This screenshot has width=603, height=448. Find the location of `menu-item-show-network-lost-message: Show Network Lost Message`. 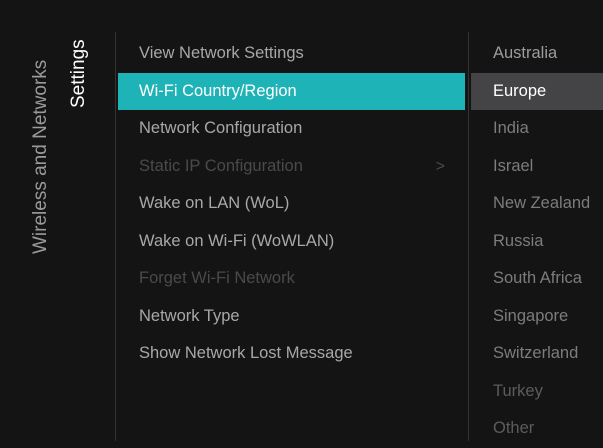

menu-item-show-network-lost-message: Show Network Lost Message is located at coordinates (291, 354).